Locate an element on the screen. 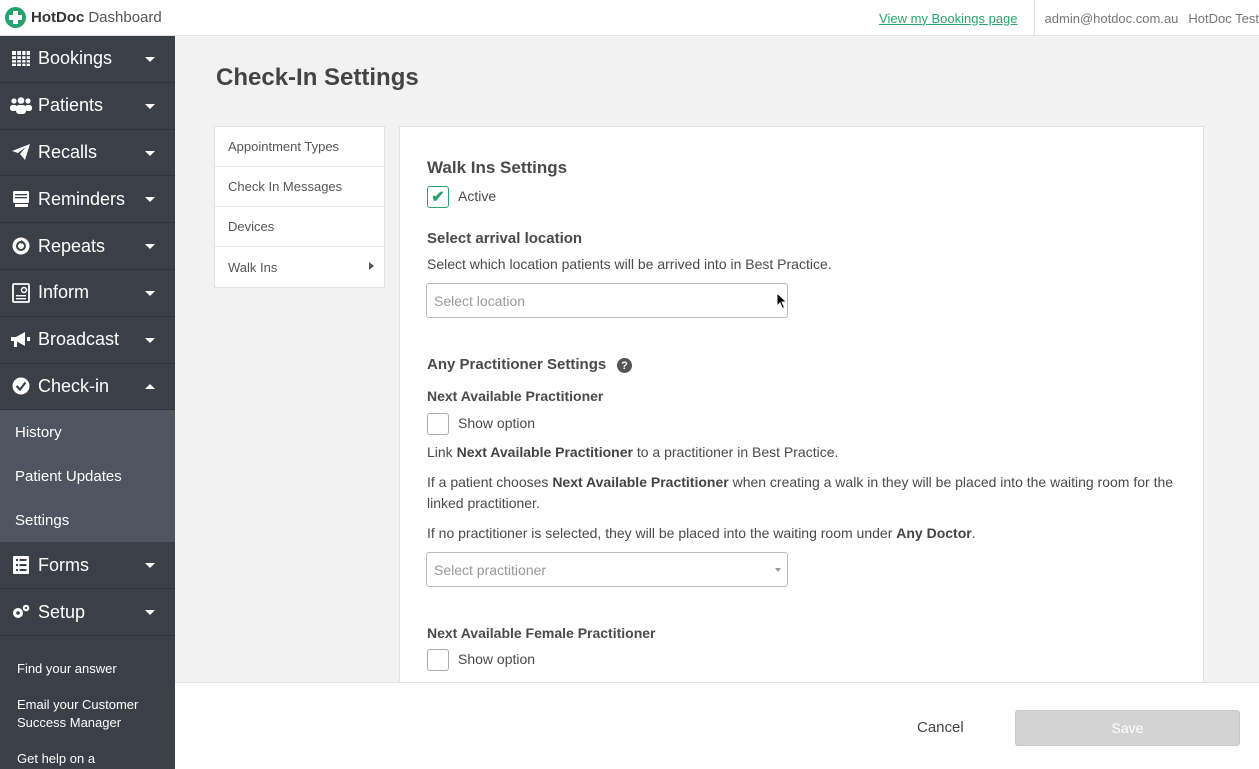 This screenshot has width=1259, height=769. gears-icon is located at coordinates (21, 612).